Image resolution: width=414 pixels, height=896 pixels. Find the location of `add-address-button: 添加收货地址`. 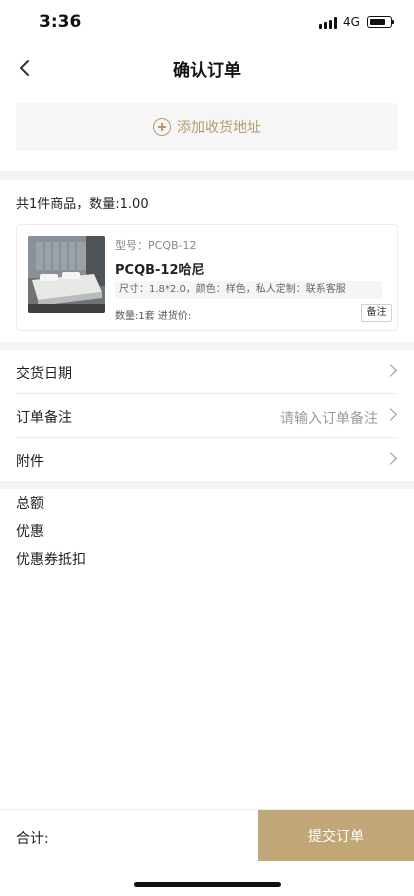

add-address-button: 添加收货地址 is located at coordinates (207, 127).